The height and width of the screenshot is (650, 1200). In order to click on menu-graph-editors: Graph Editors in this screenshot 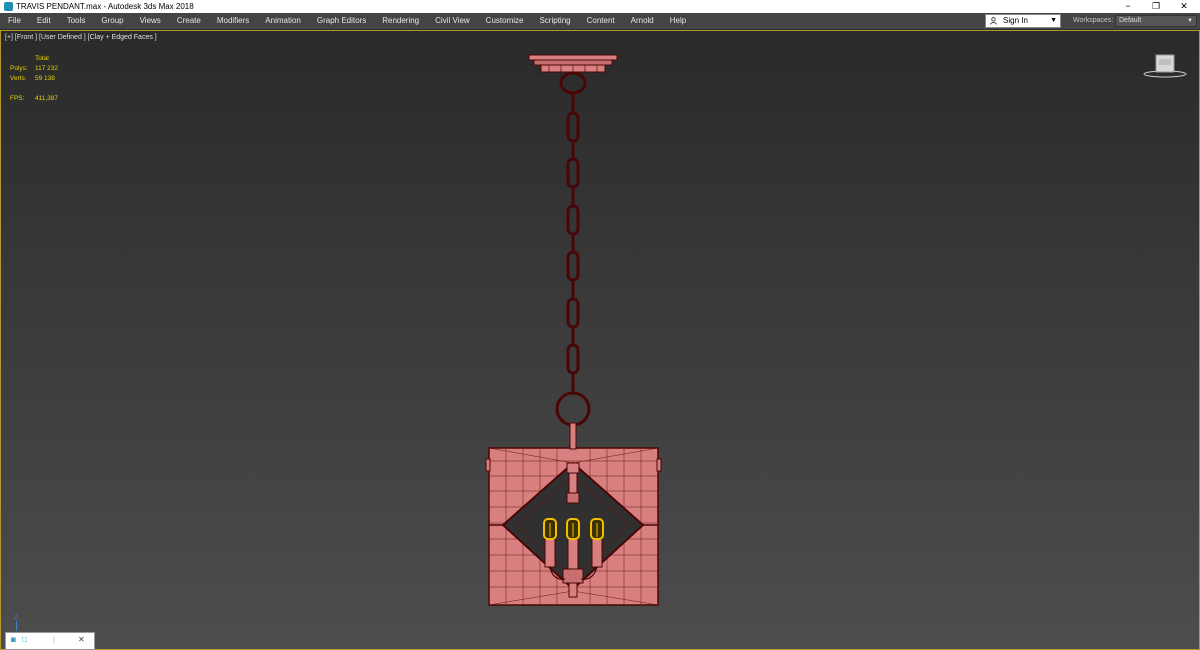, I will do `click(341, 21)`.